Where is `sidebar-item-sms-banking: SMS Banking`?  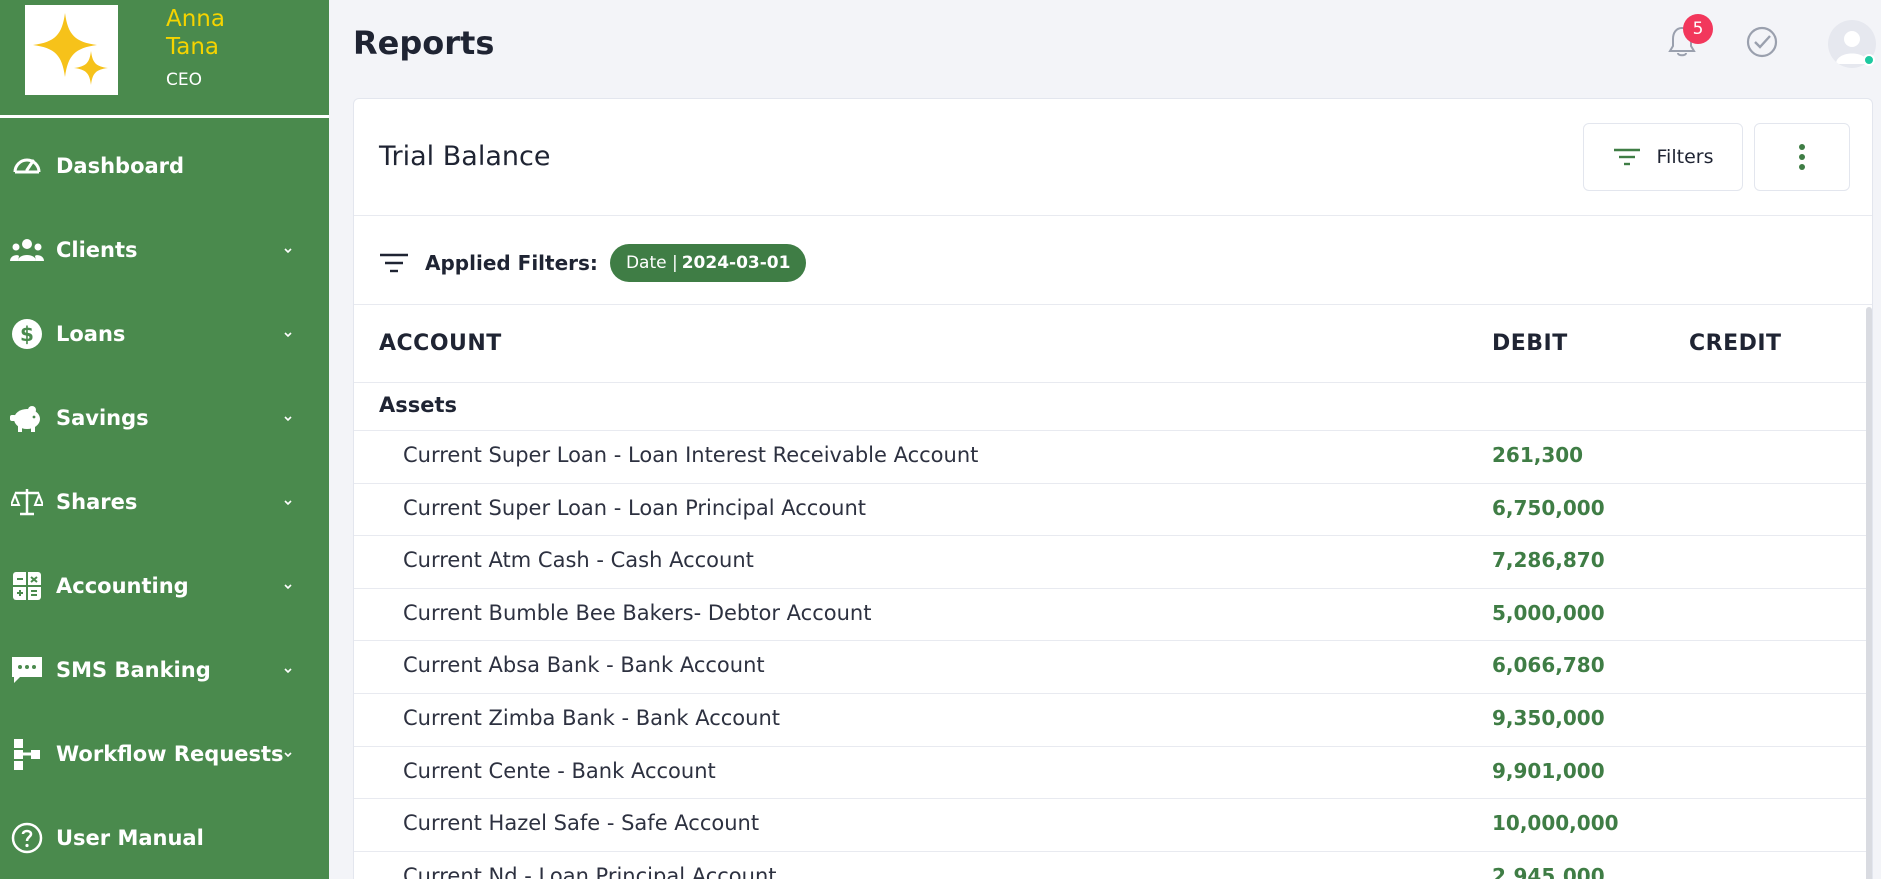
sidebar-item-sms-banking: SMS Banking is located at coordinates (164, 670).